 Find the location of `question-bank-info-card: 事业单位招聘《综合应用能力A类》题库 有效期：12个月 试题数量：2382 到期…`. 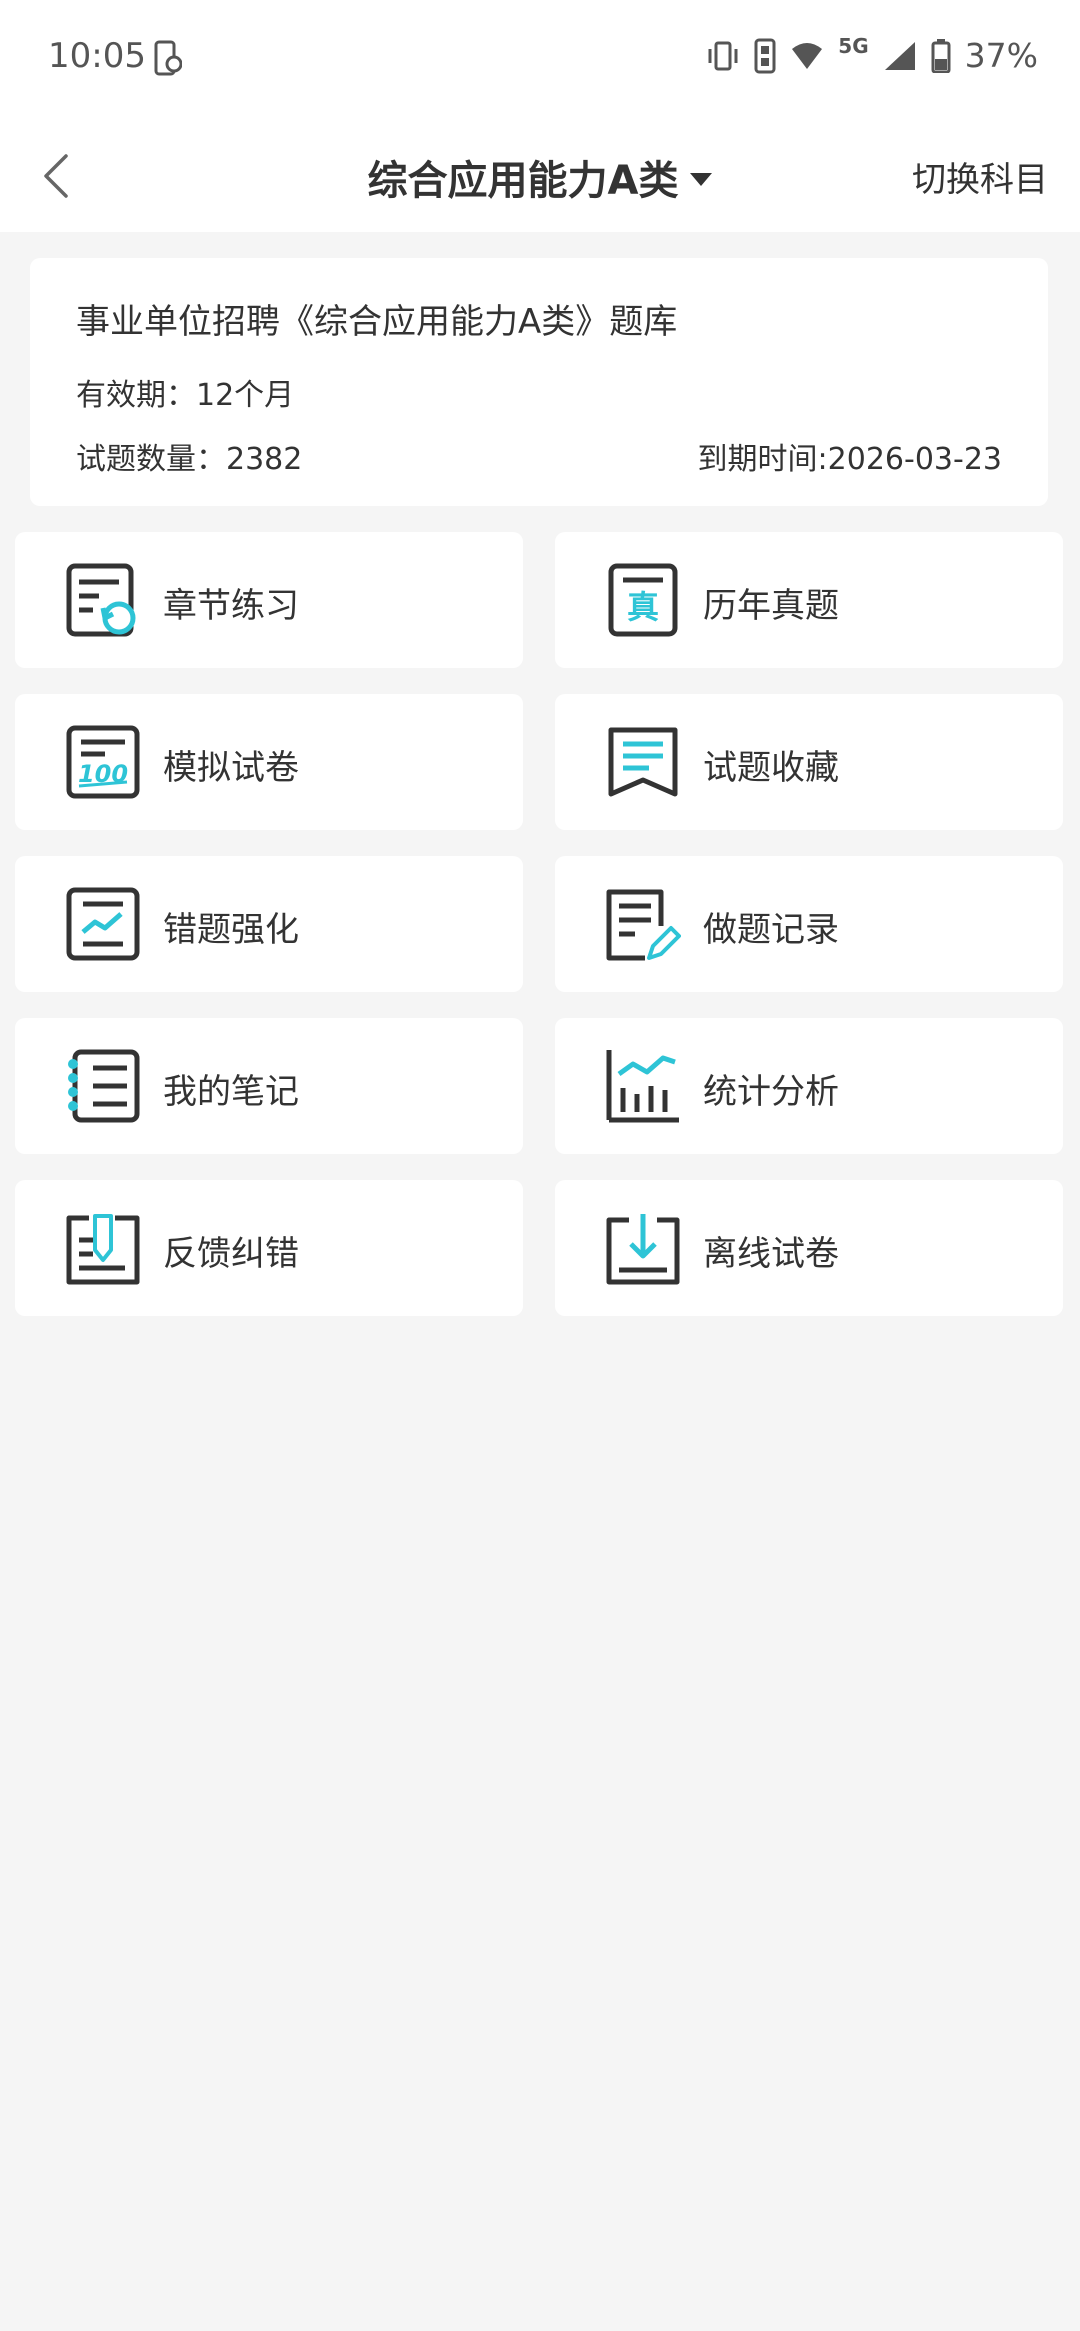

question-bank-info-card: 事业单位招聘《综合应用能力A类》题库 有效期：12个月 试题数量：2382 到期… is located at coordinates (539, 382).